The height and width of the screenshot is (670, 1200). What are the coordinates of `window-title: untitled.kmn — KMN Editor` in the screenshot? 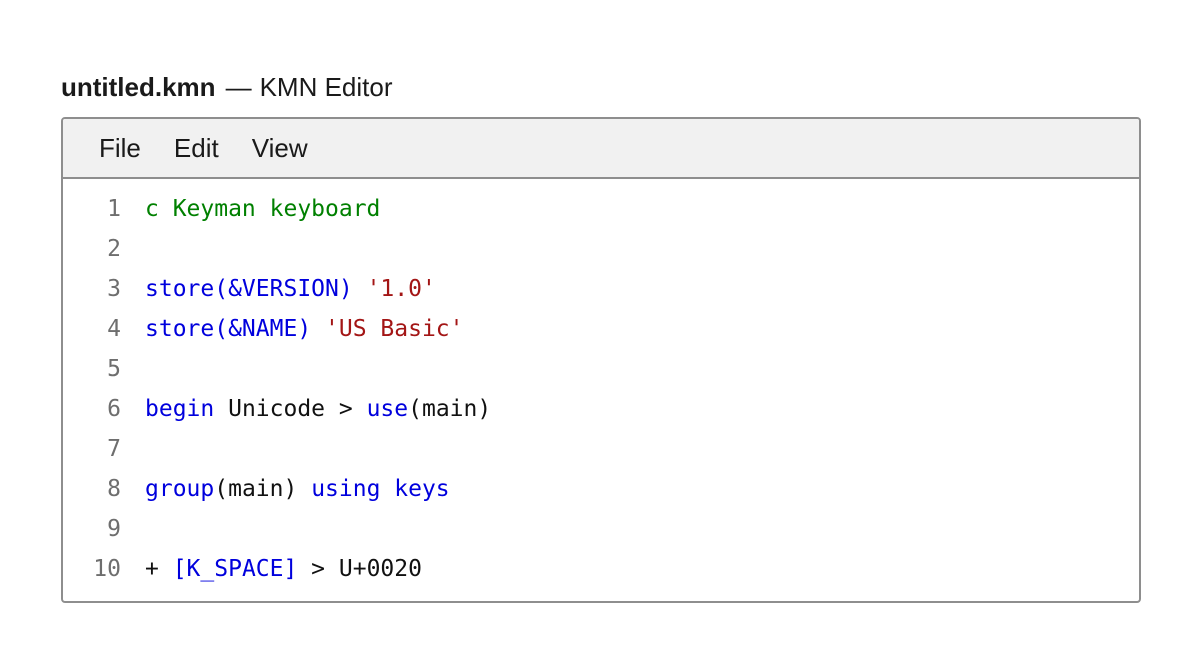 It's located at (226, 87).